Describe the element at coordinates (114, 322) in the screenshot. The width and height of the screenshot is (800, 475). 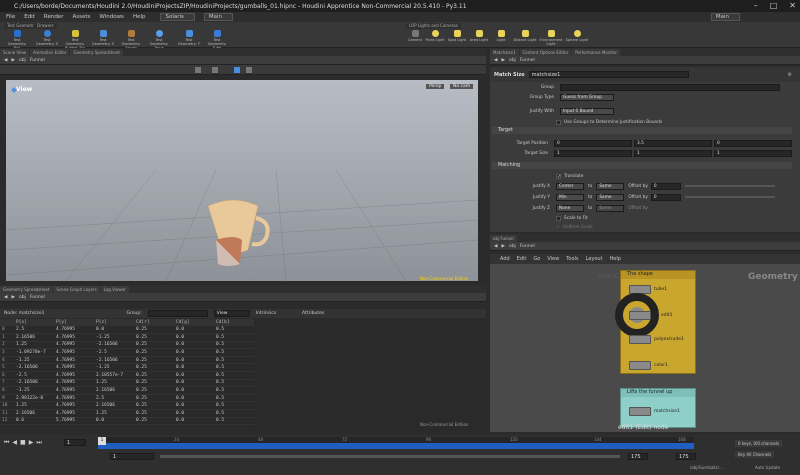
I see `column-header: P[z]` at that location.